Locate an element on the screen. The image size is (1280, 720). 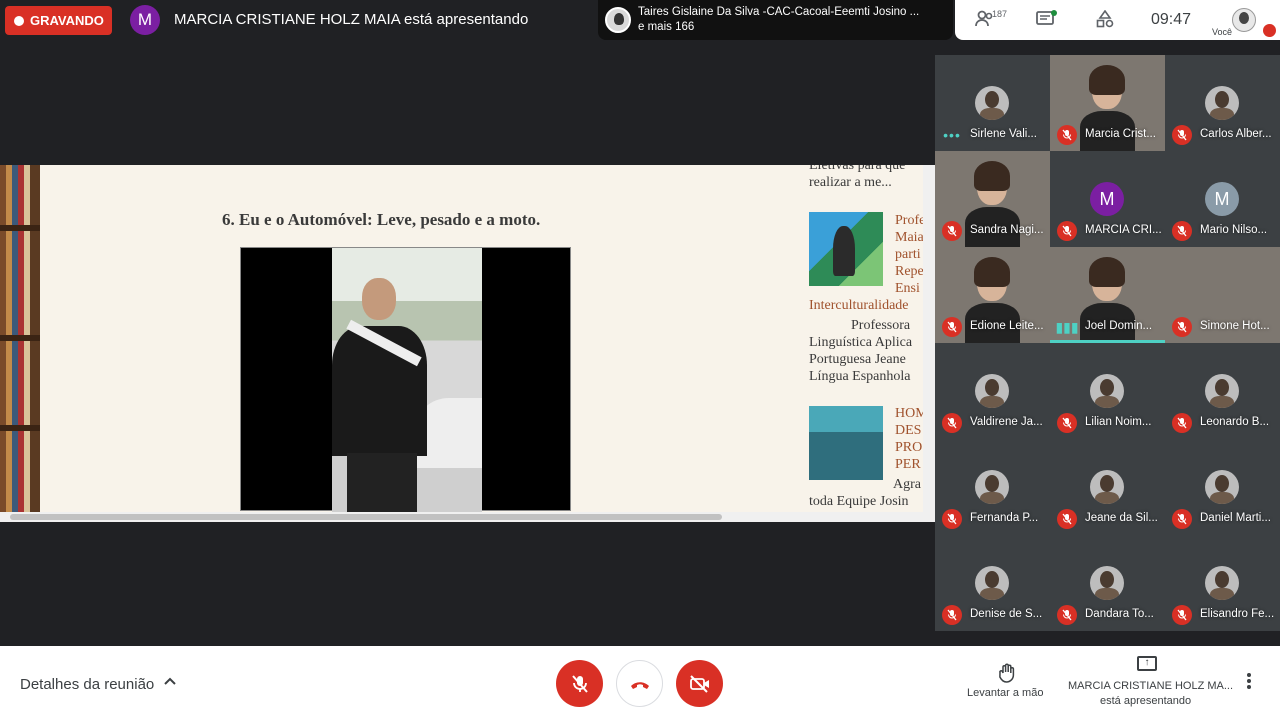
post1-title-1: Profe is located at coordinates (910, 220).